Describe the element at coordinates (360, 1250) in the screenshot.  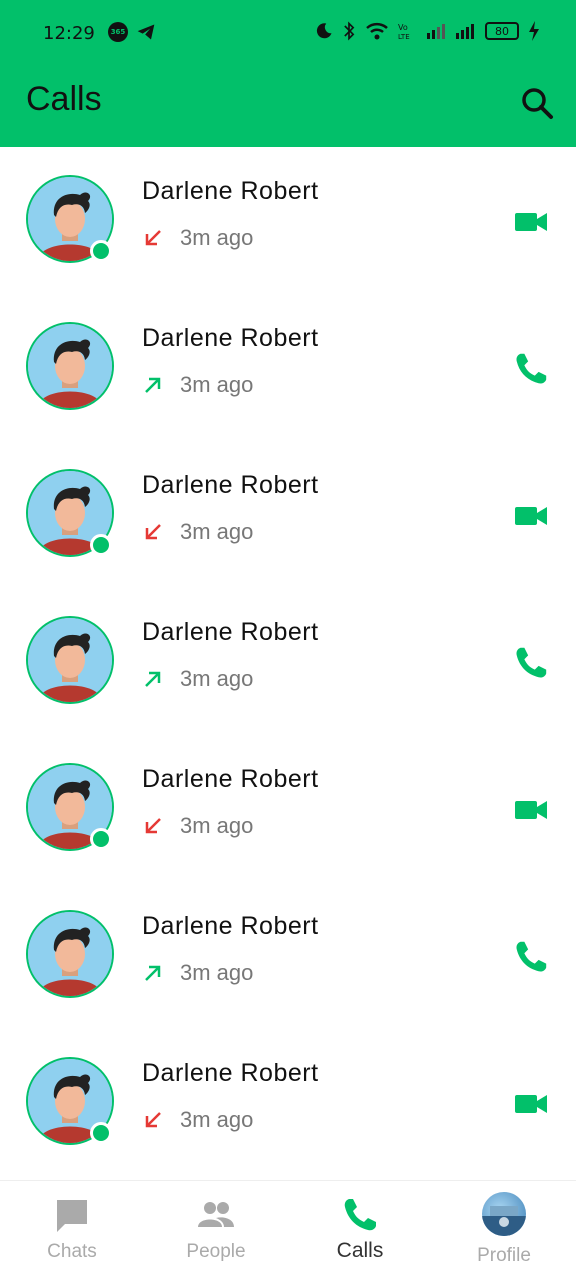
I see `nav-calls-label: Calls` at that location.